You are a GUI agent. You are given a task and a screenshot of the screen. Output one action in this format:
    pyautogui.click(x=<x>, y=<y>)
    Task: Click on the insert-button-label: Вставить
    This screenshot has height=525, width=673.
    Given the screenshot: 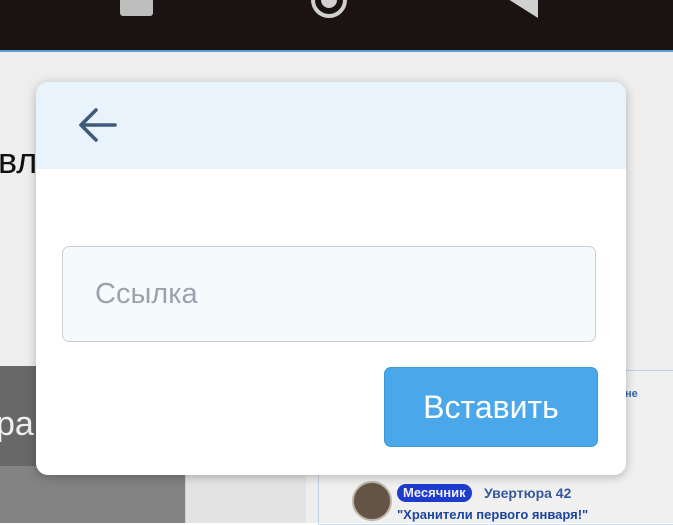 What is the action you would take?
    pyautogui.click(x=491, y=406)
    